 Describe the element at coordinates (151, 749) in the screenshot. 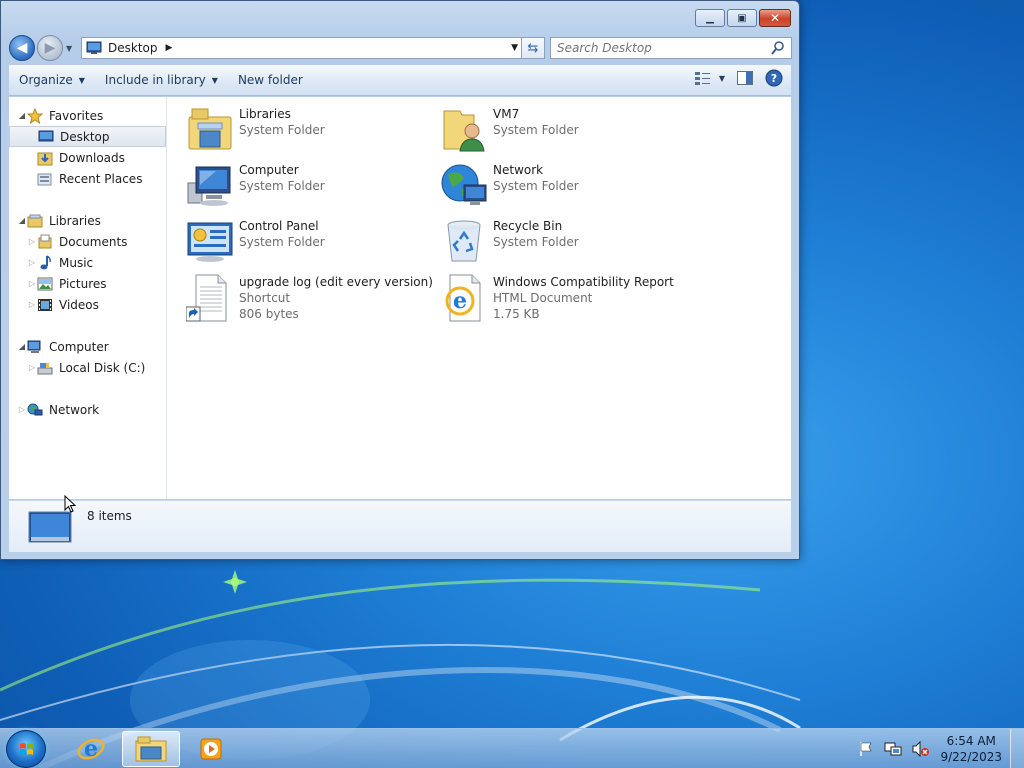

I see `taskbar-windows-explorer` at that location.